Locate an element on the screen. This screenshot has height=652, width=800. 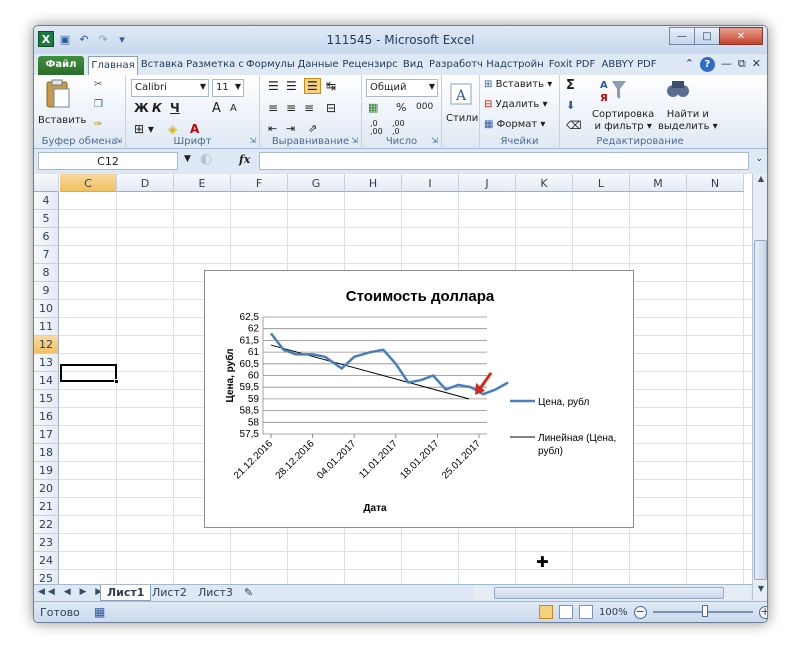
find-select-icon is located at coordinates (678, 90).